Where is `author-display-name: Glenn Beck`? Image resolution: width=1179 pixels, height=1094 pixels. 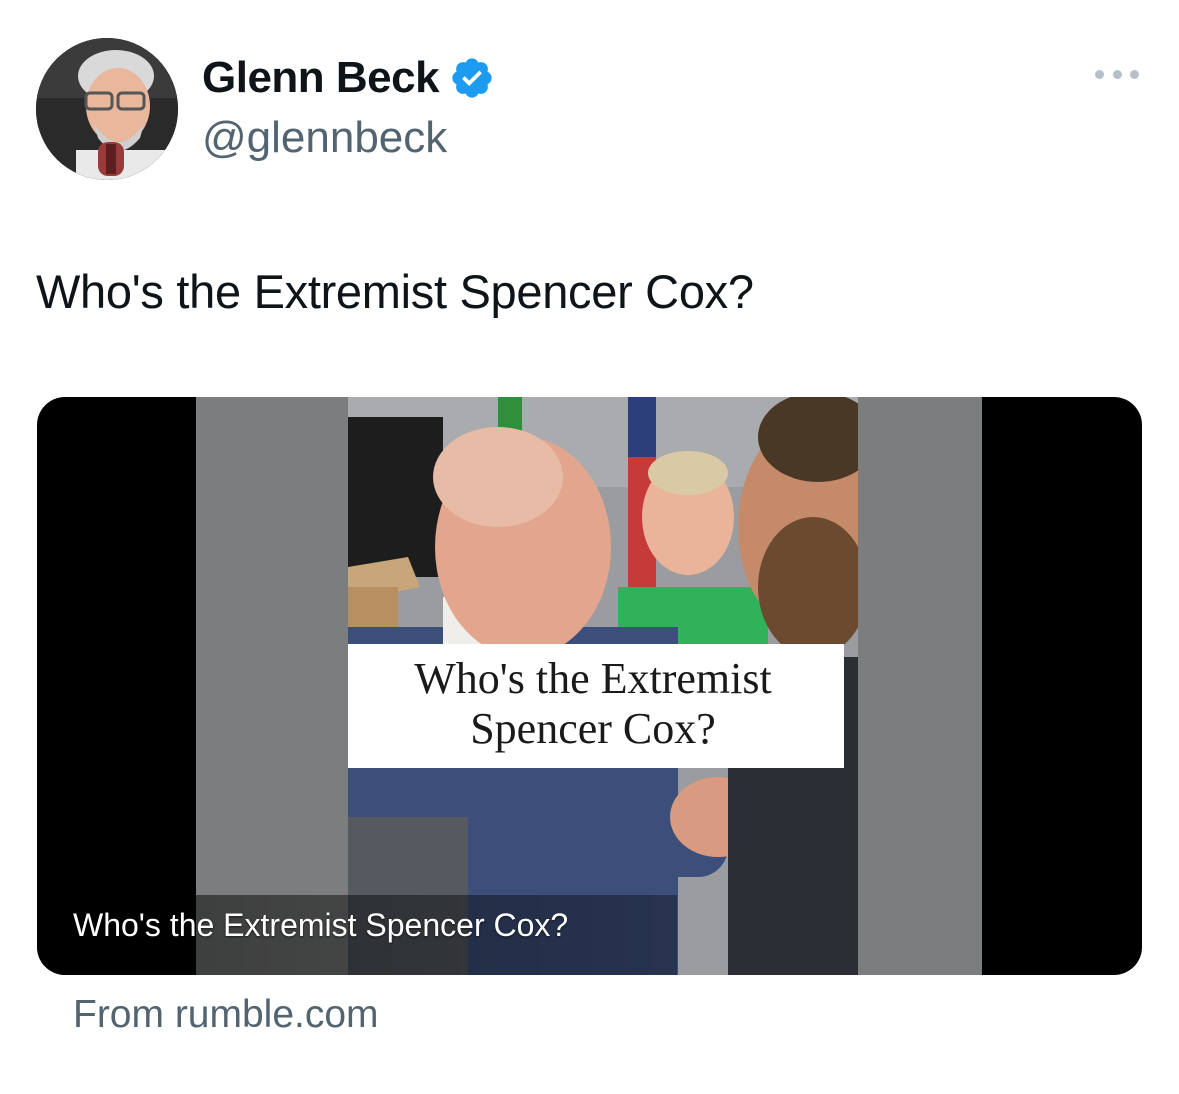
author-display-name: Glenn Beck is located at coordinates (321, 78).